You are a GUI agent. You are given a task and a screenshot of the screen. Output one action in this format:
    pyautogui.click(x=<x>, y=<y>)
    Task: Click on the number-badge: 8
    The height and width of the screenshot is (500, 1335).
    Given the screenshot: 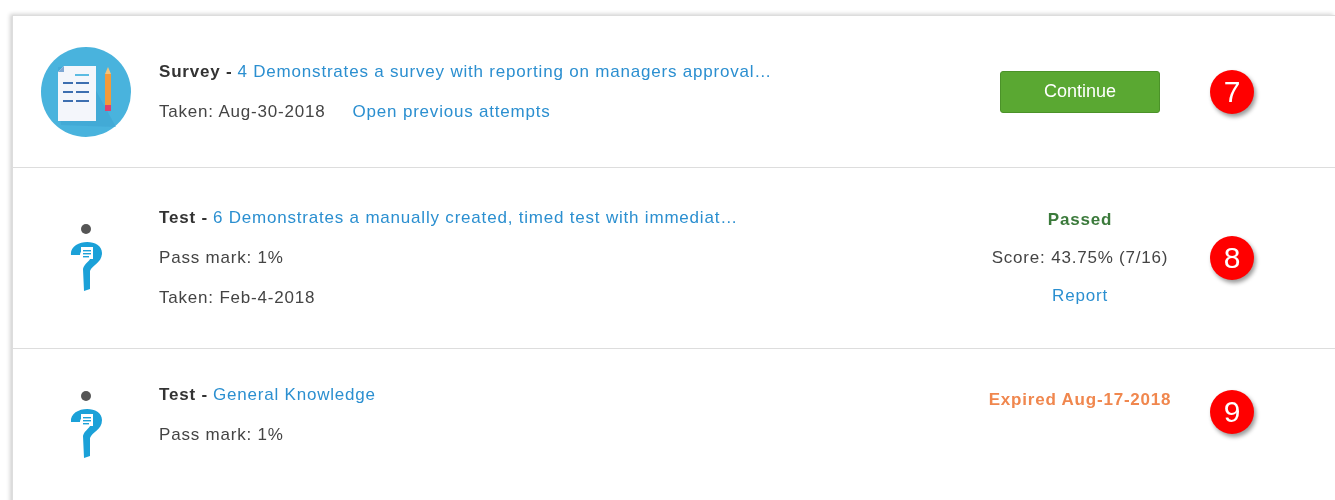 What is the action you would take?
    pyautogui.click(x=1232, y=258)
    